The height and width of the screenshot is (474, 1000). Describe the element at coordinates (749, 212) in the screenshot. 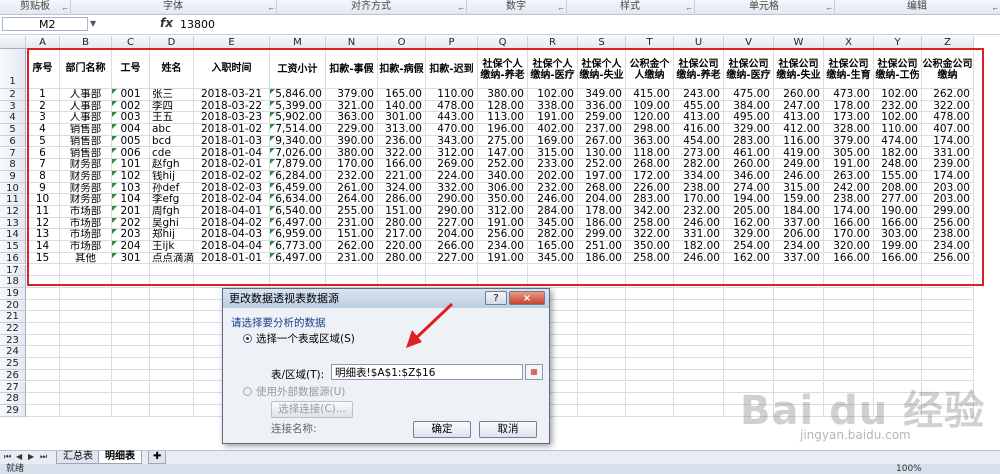

I see `table-cell: 205.00` at that location.